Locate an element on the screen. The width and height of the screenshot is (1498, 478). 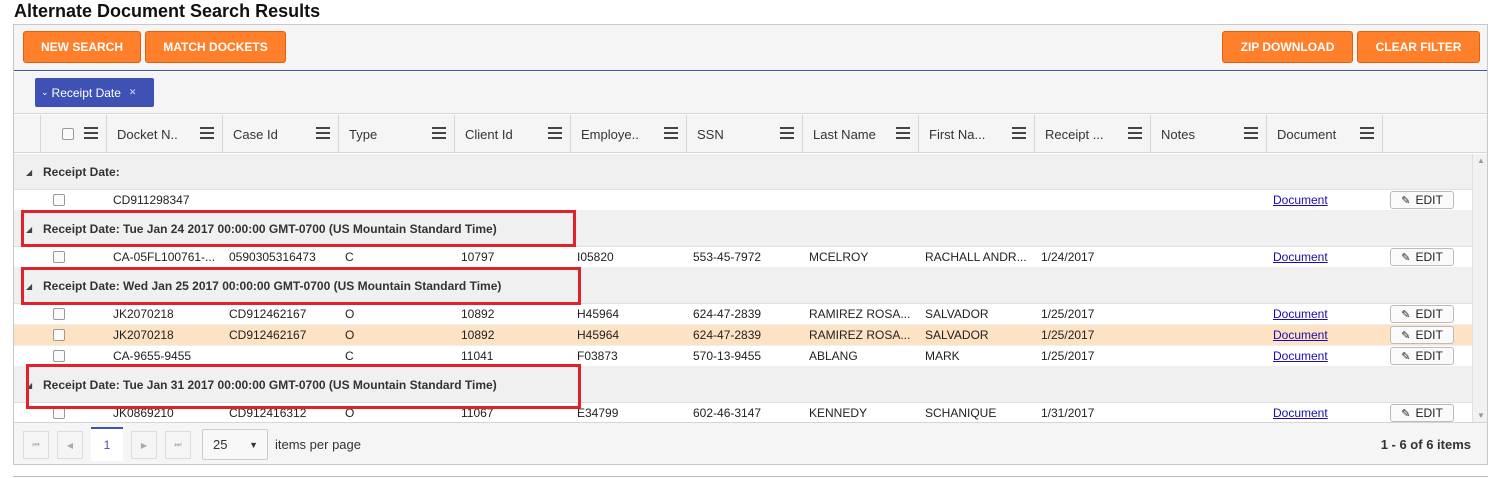
group-header-row: ◢ Receipt Date: is located at coordinates (743, 172).